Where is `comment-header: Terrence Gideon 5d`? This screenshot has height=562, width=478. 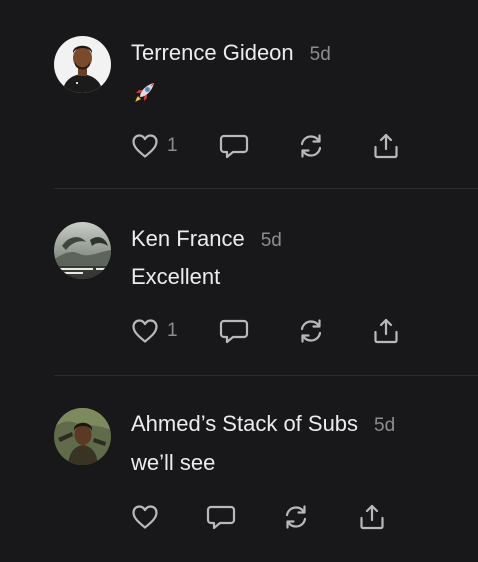 comment-header: Terrence Gideon 5d is located at coordinates (231, 53).